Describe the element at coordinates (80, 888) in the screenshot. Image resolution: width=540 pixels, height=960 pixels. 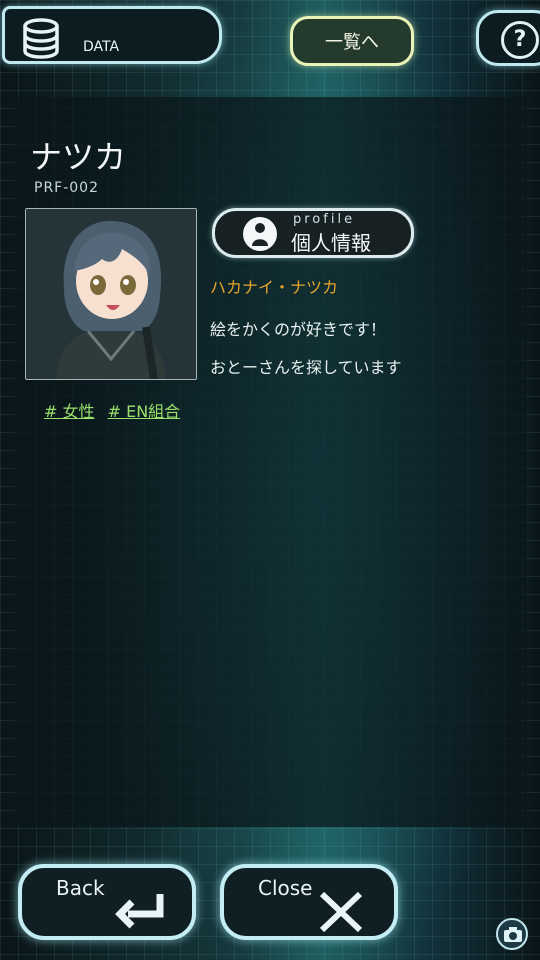
I see `back-button-label: Back` at that location.